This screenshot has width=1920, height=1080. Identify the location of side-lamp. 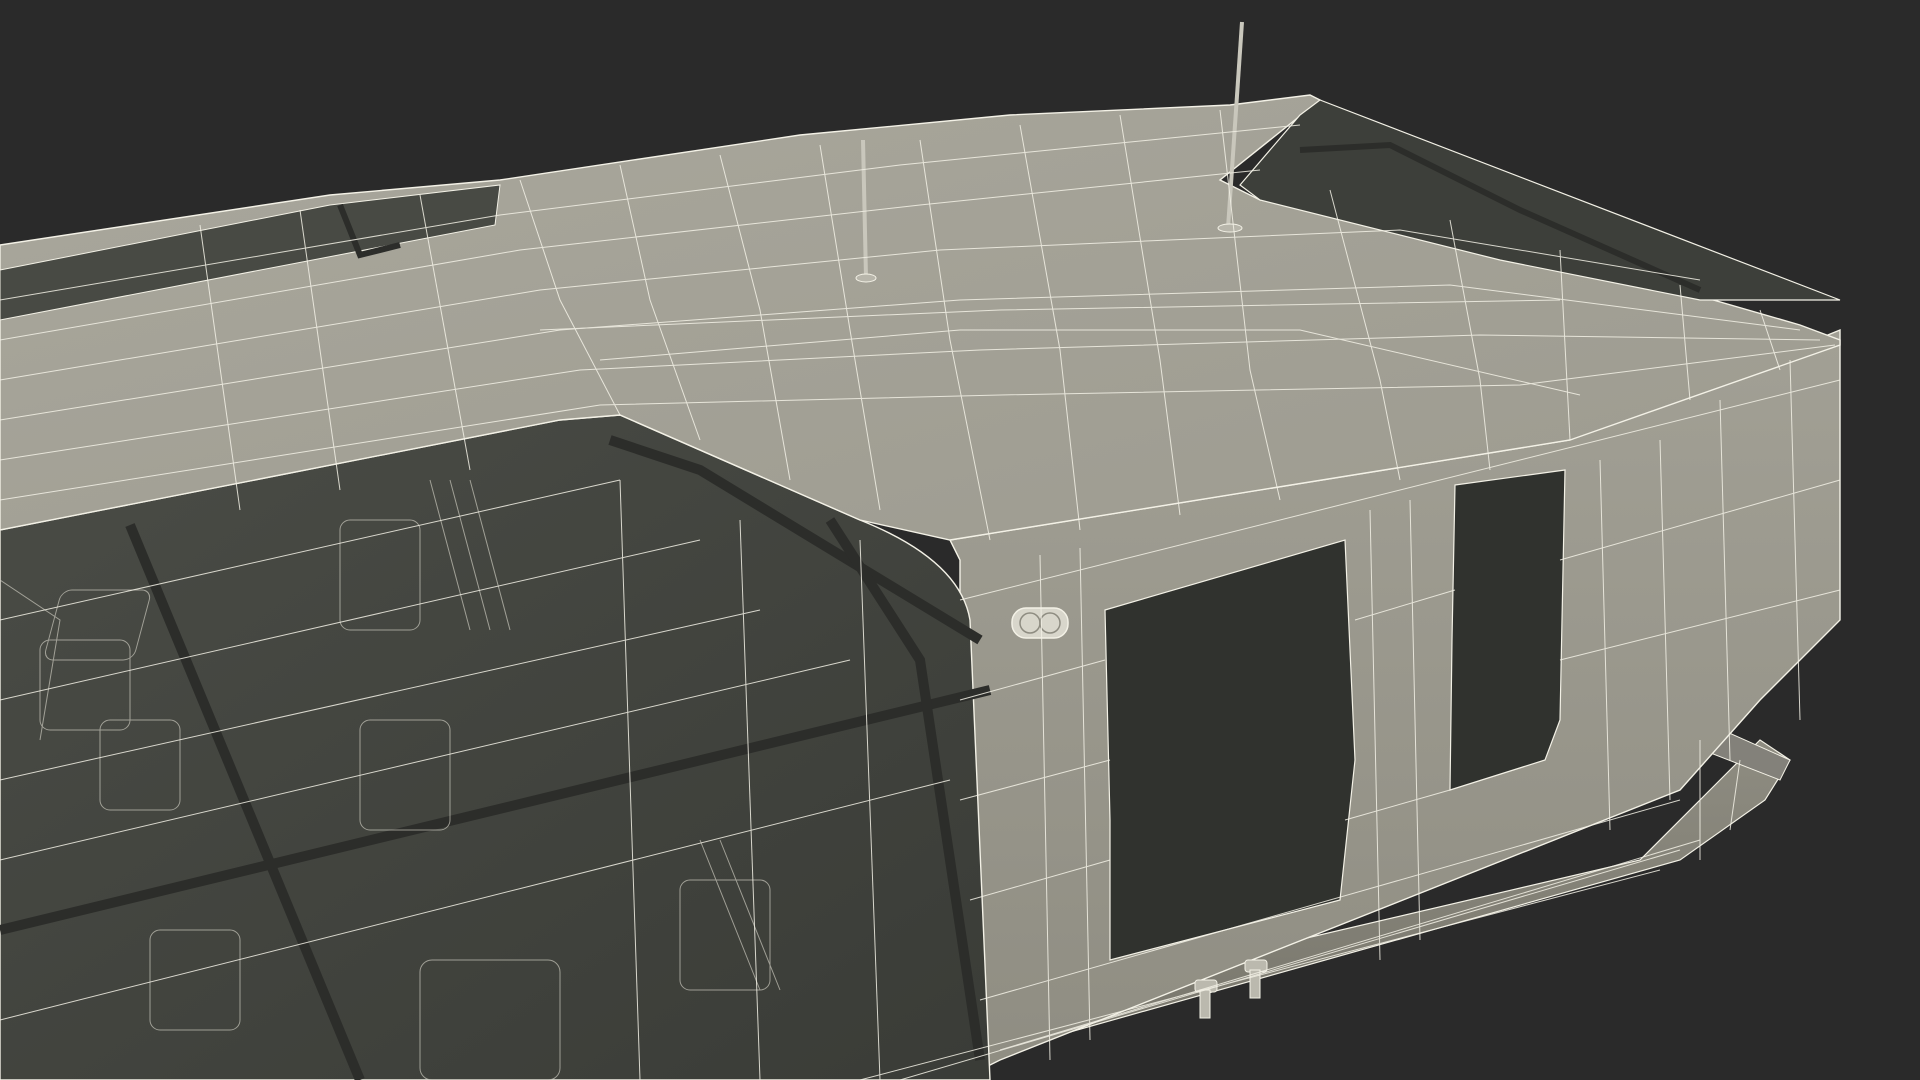
(1040, 623).